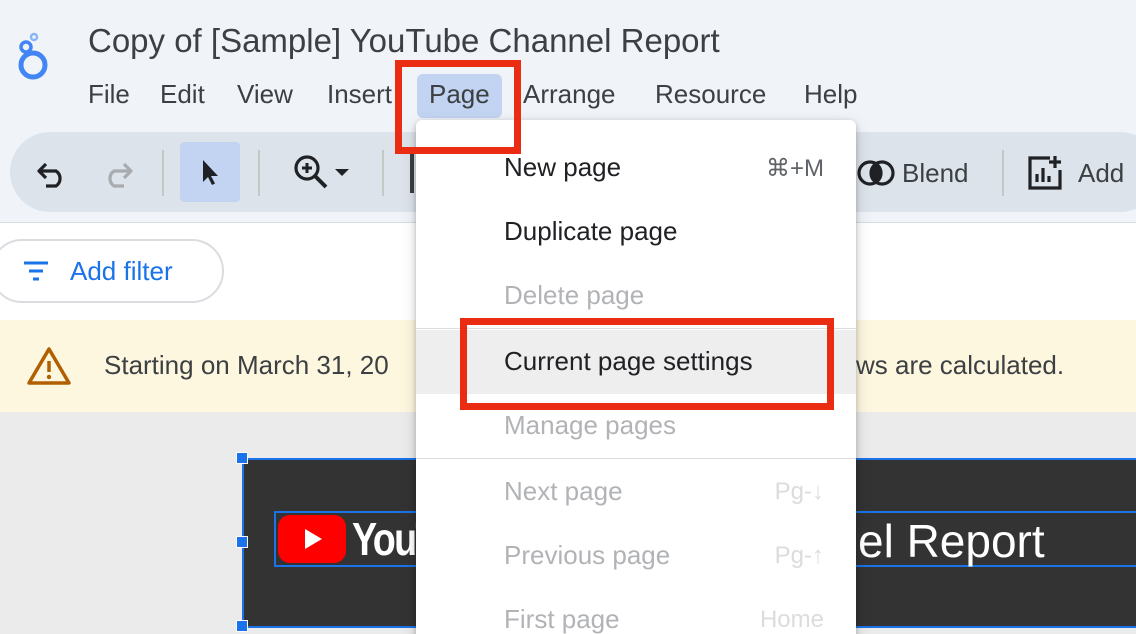 The width and height of the screenshot is (1136, 634). I want to click on menu-insert: Insert, so click(359, 96).